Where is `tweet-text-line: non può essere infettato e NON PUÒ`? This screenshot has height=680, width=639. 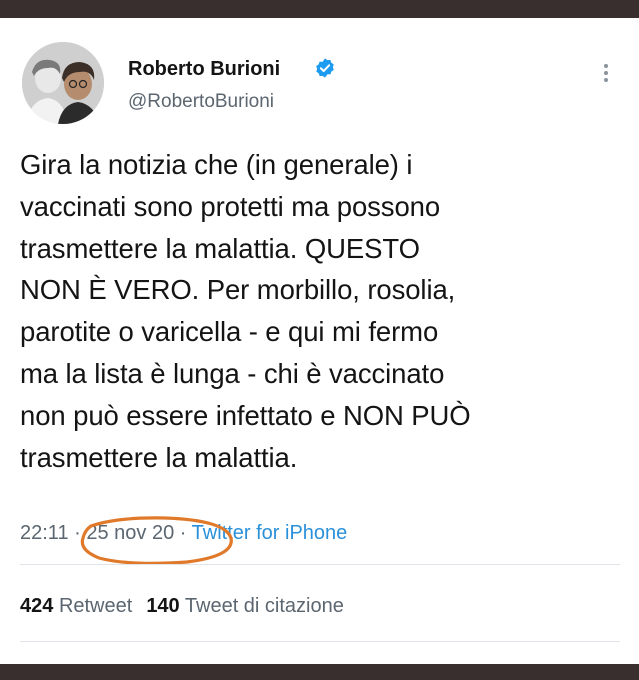 tweet-text-line: non può essere infettato e NON PUÒ is located at coordinates (245, 415).